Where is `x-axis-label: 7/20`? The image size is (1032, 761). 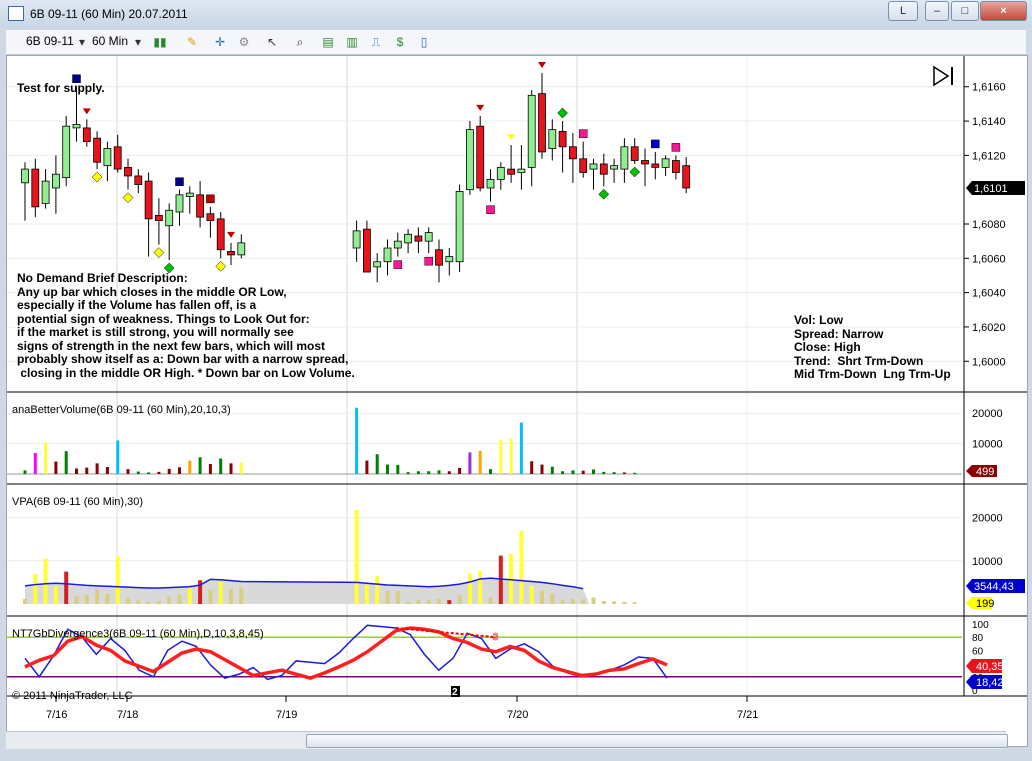 x-axis-label: 7/20 is located at coordinates (517, 715).